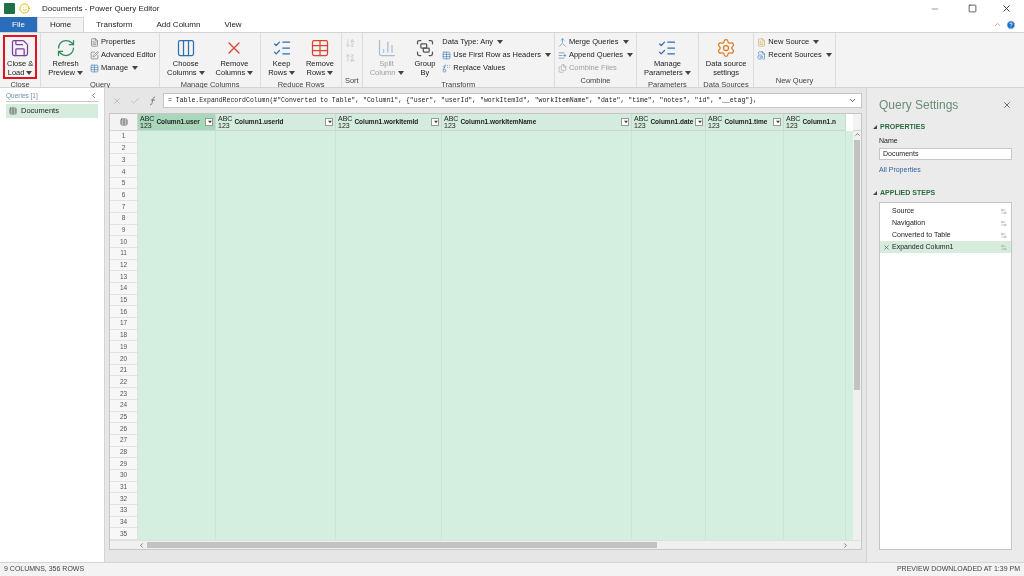 This screenshot has width=1024, height=576. I want to click on ribbon-tab: Transform, so click(114, 24).